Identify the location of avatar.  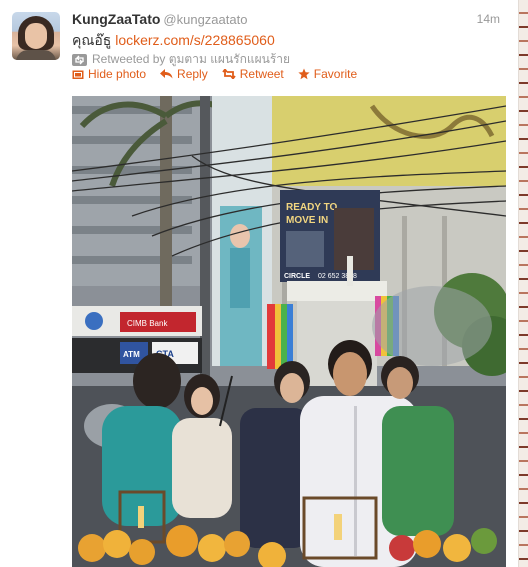
(36, 36).